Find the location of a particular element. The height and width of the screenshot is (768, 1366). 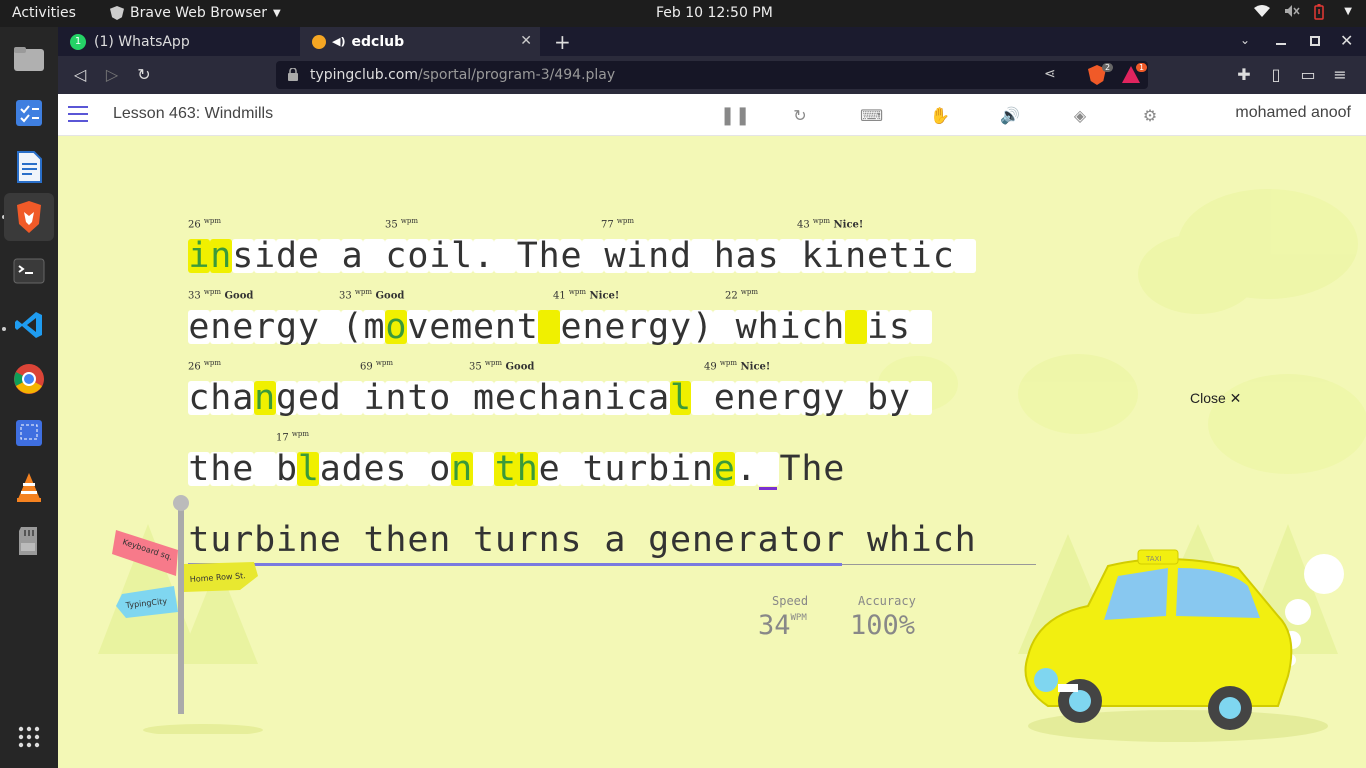

system-tray: ▼ is located at coordinates (1303, 12).